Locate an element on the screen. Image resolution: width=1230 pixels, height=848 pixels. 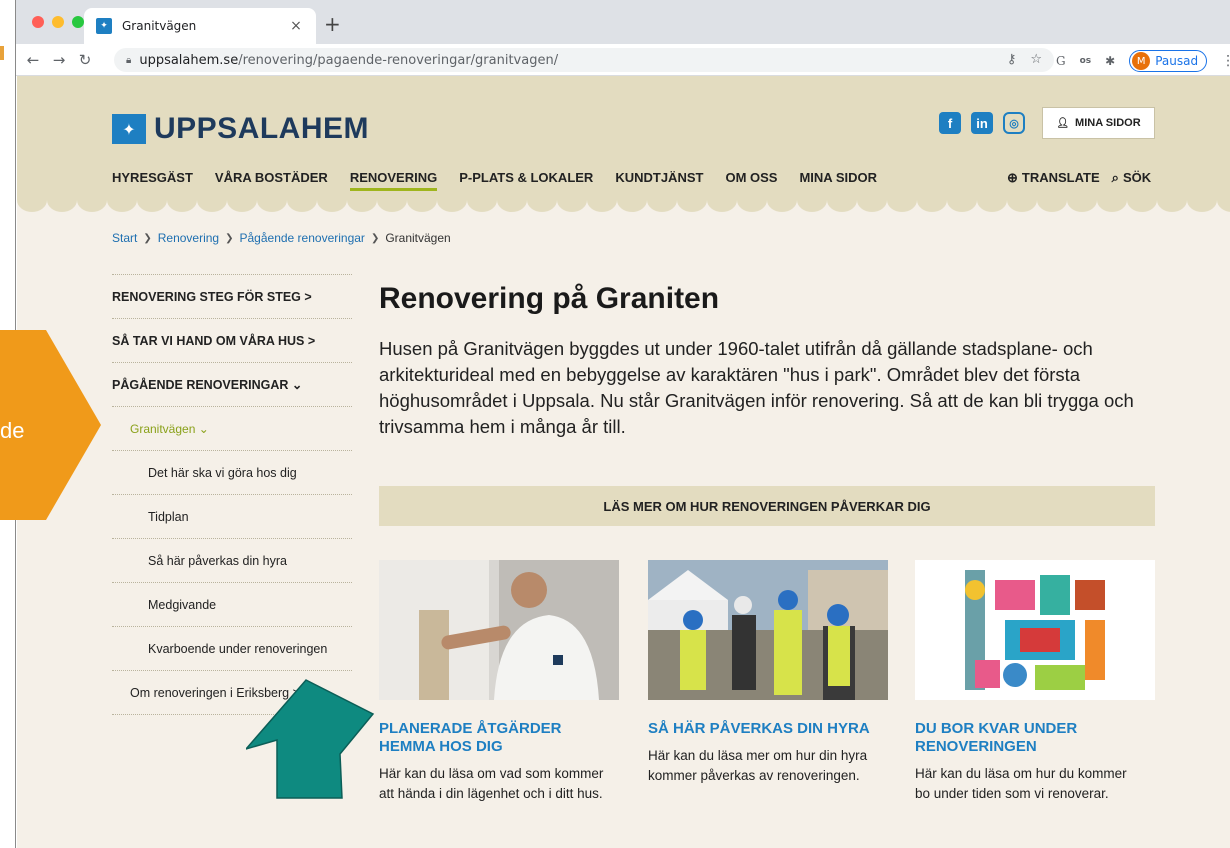
sidemenu-item-granitvagen: Granitvägen ⌄ is located at coordinates (232, 428).